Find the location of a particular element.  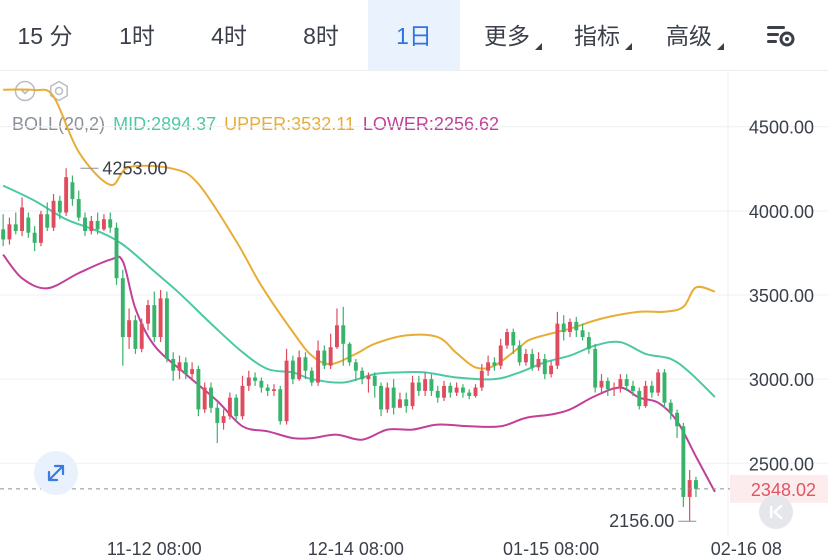

expand-chart-button is located at coordinates (56, 473).